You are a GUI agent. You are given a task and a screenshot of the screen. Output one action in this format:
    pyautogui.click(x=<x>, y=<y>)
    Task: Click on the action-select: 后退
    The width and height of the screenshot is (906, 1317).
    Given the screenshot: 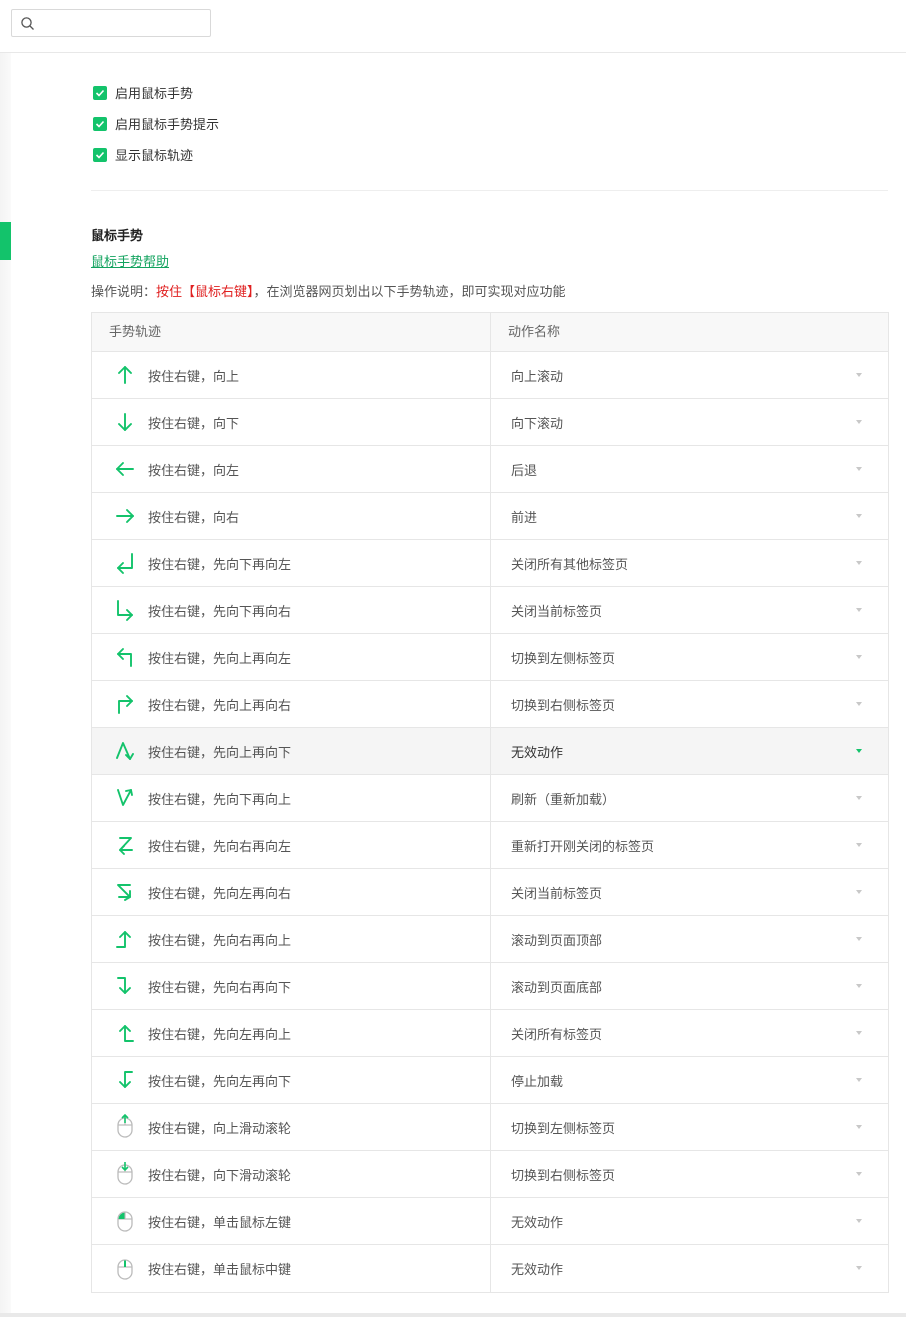 What is the action you would take?
    pyautogui.click(x=689, y=469)
    